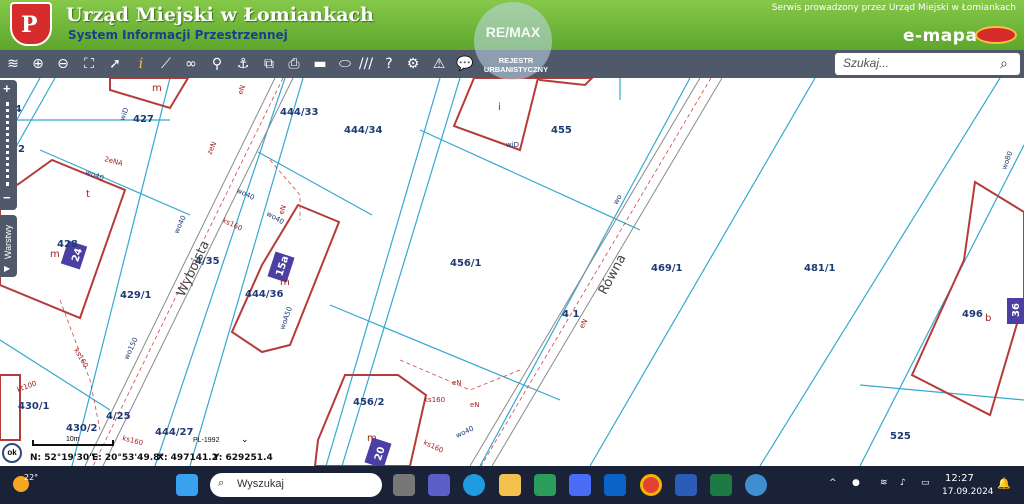 This screenshot has width=1024, height=504. I want to click on crs-dropdown-icon: ⌄, so click(245, 439).